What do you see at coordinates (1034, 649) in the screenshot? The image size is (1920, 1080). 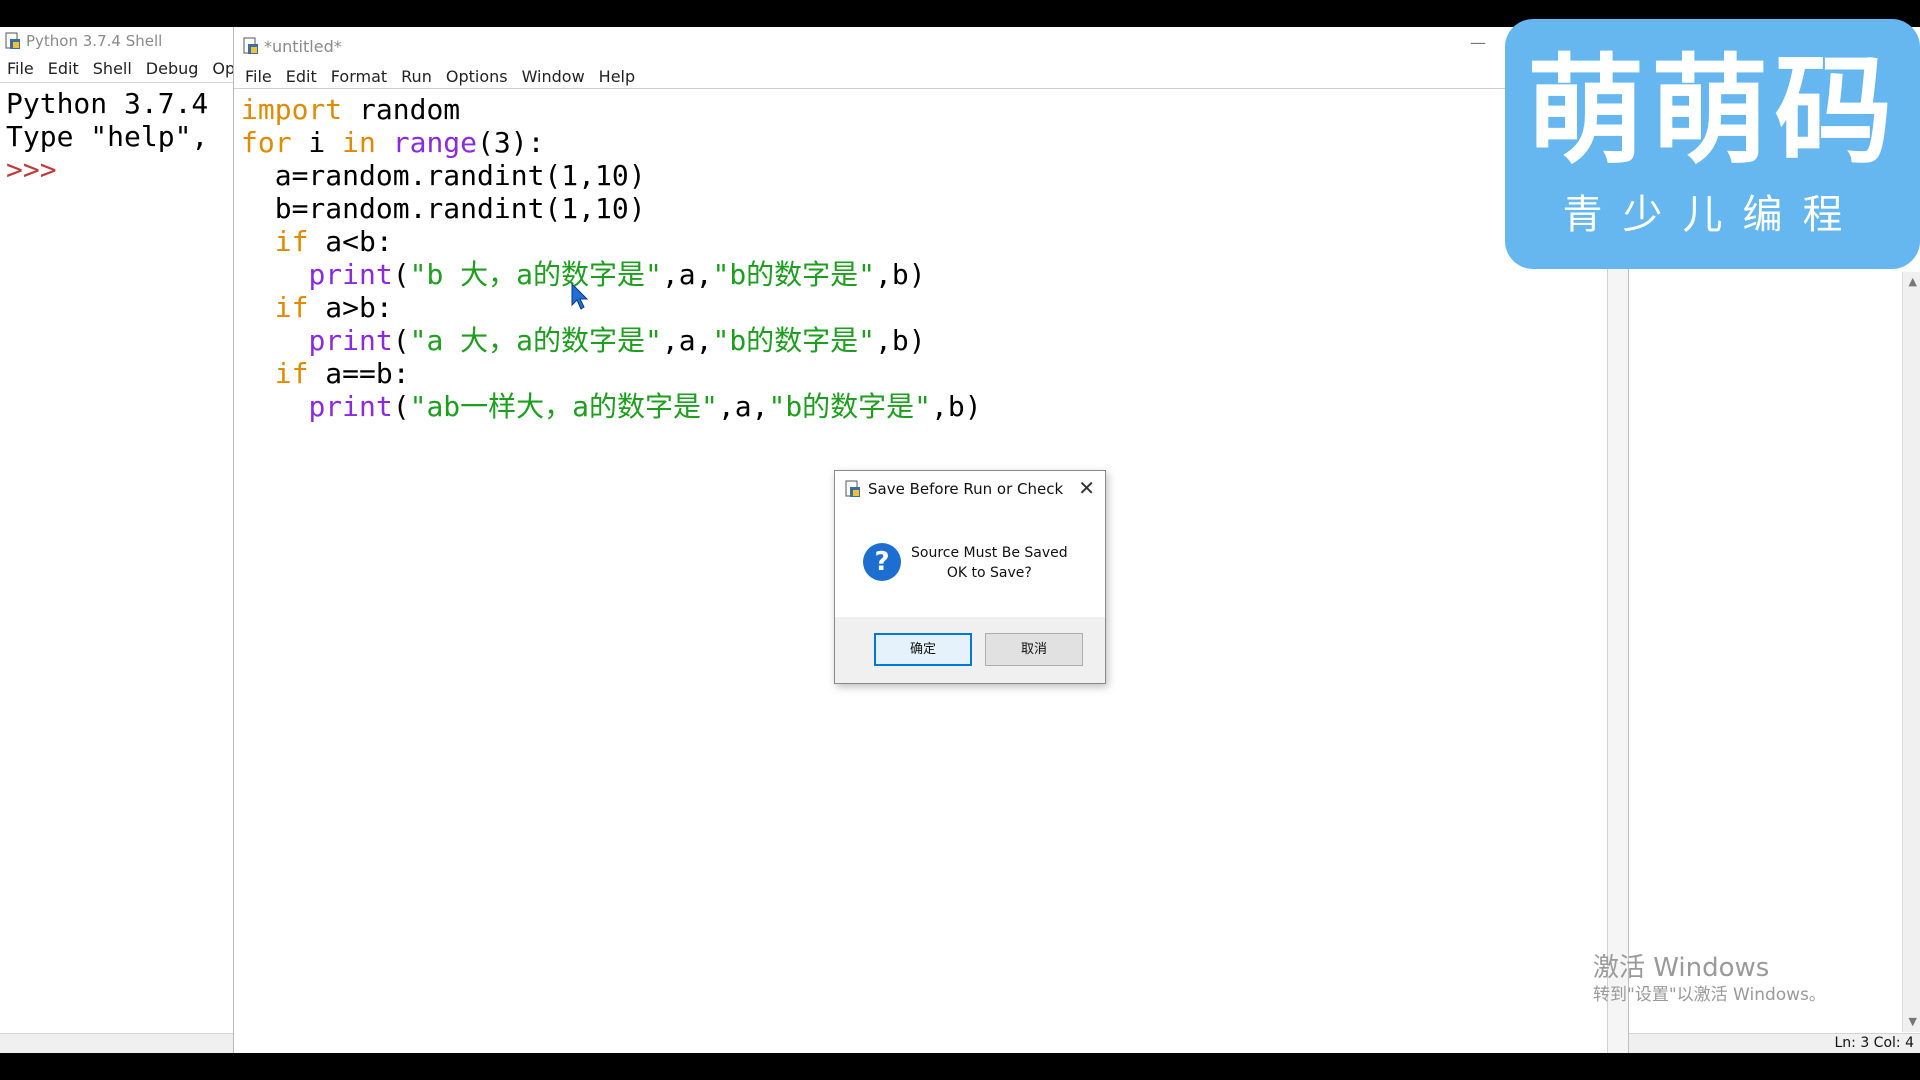 I see `cancel-button: 取消` at bounding box center [1034, 649].